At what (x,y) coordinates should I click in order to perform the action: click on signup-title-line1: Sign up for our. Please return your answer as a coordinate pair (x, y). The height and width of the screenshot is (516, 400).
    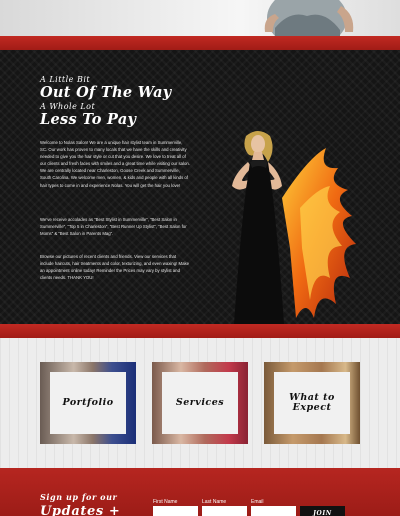
    Looking at the image, I should click on (79, 497).